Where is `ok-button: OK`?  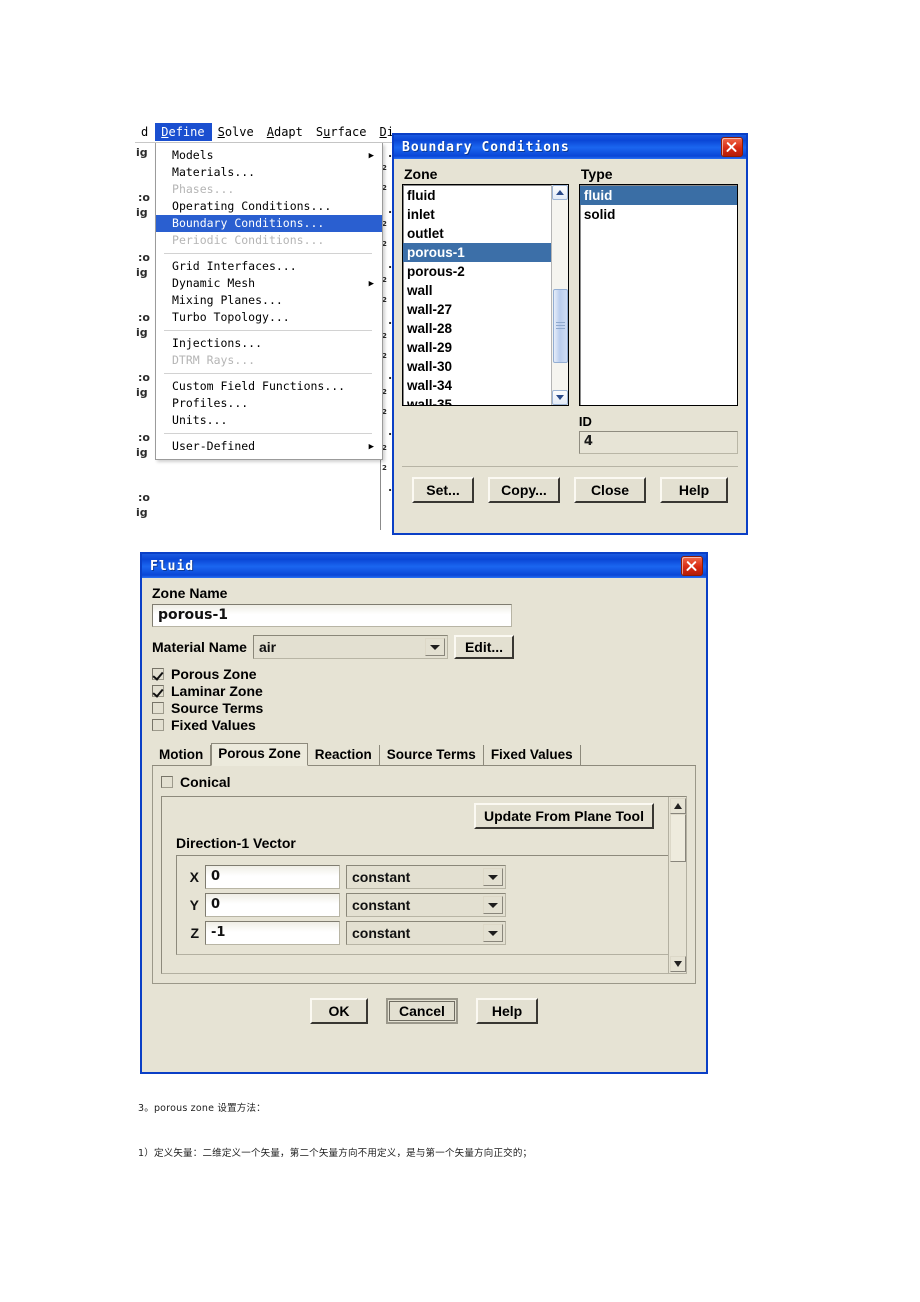
ok-button: OK is located at coordinates (339, 1011).